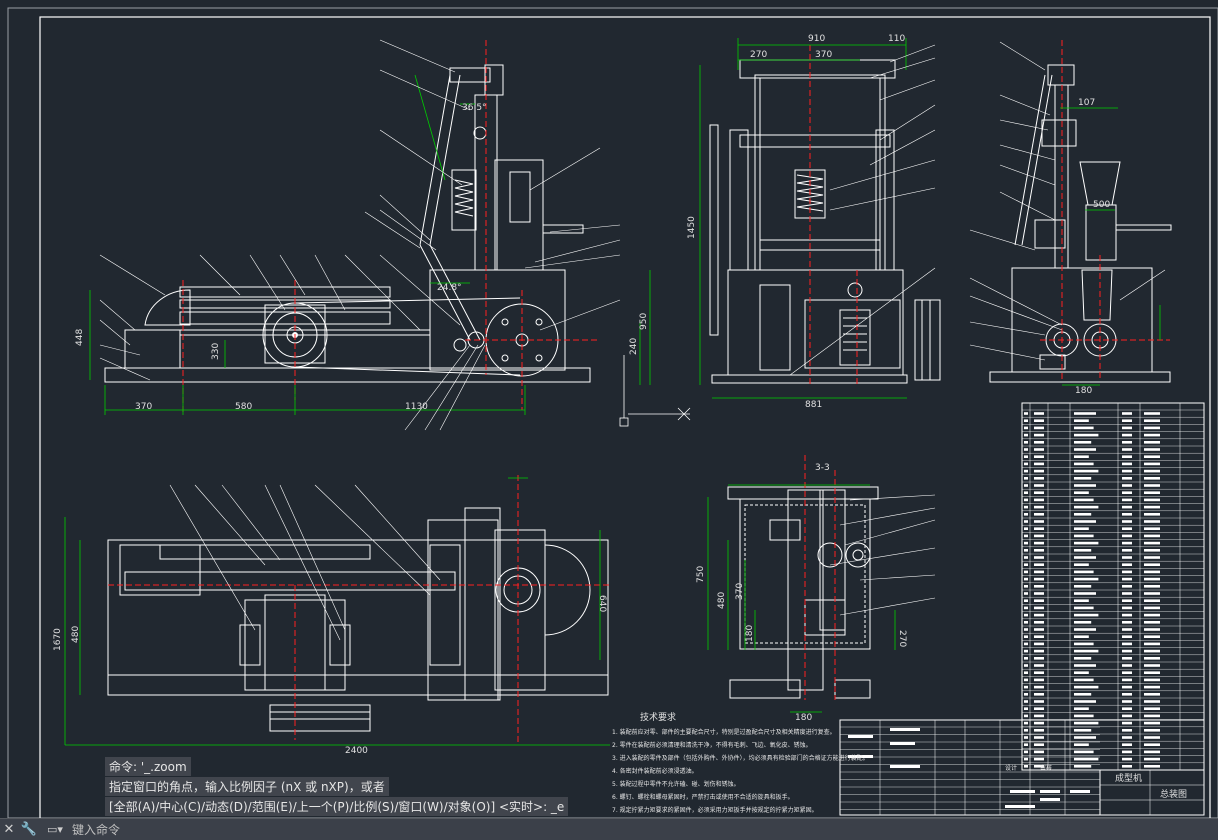 The height and width of the screenshot is (840, 1218). Describe the element at coordinates (243, 407) in the screenshot. I see `svg-text: 580` at that location.